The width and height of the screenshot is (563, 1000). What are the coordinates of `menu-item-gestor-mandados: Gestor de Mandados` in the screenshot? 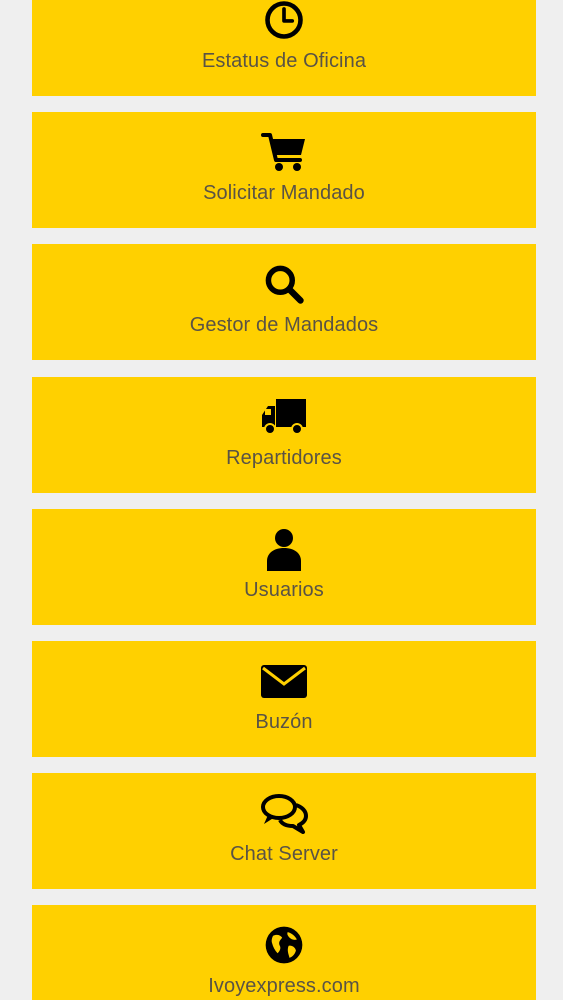 It's located at (284, 302).